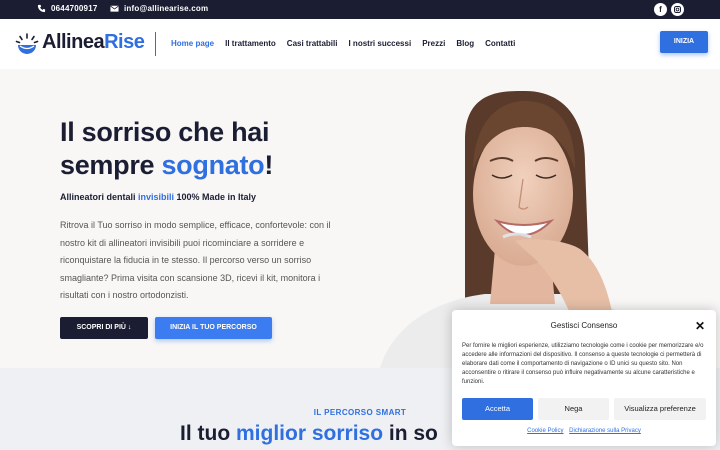  Describe the element at coordinates (660, 409) in the screenshot. I see `preferences-button: Visualizza preferenze` at that location.